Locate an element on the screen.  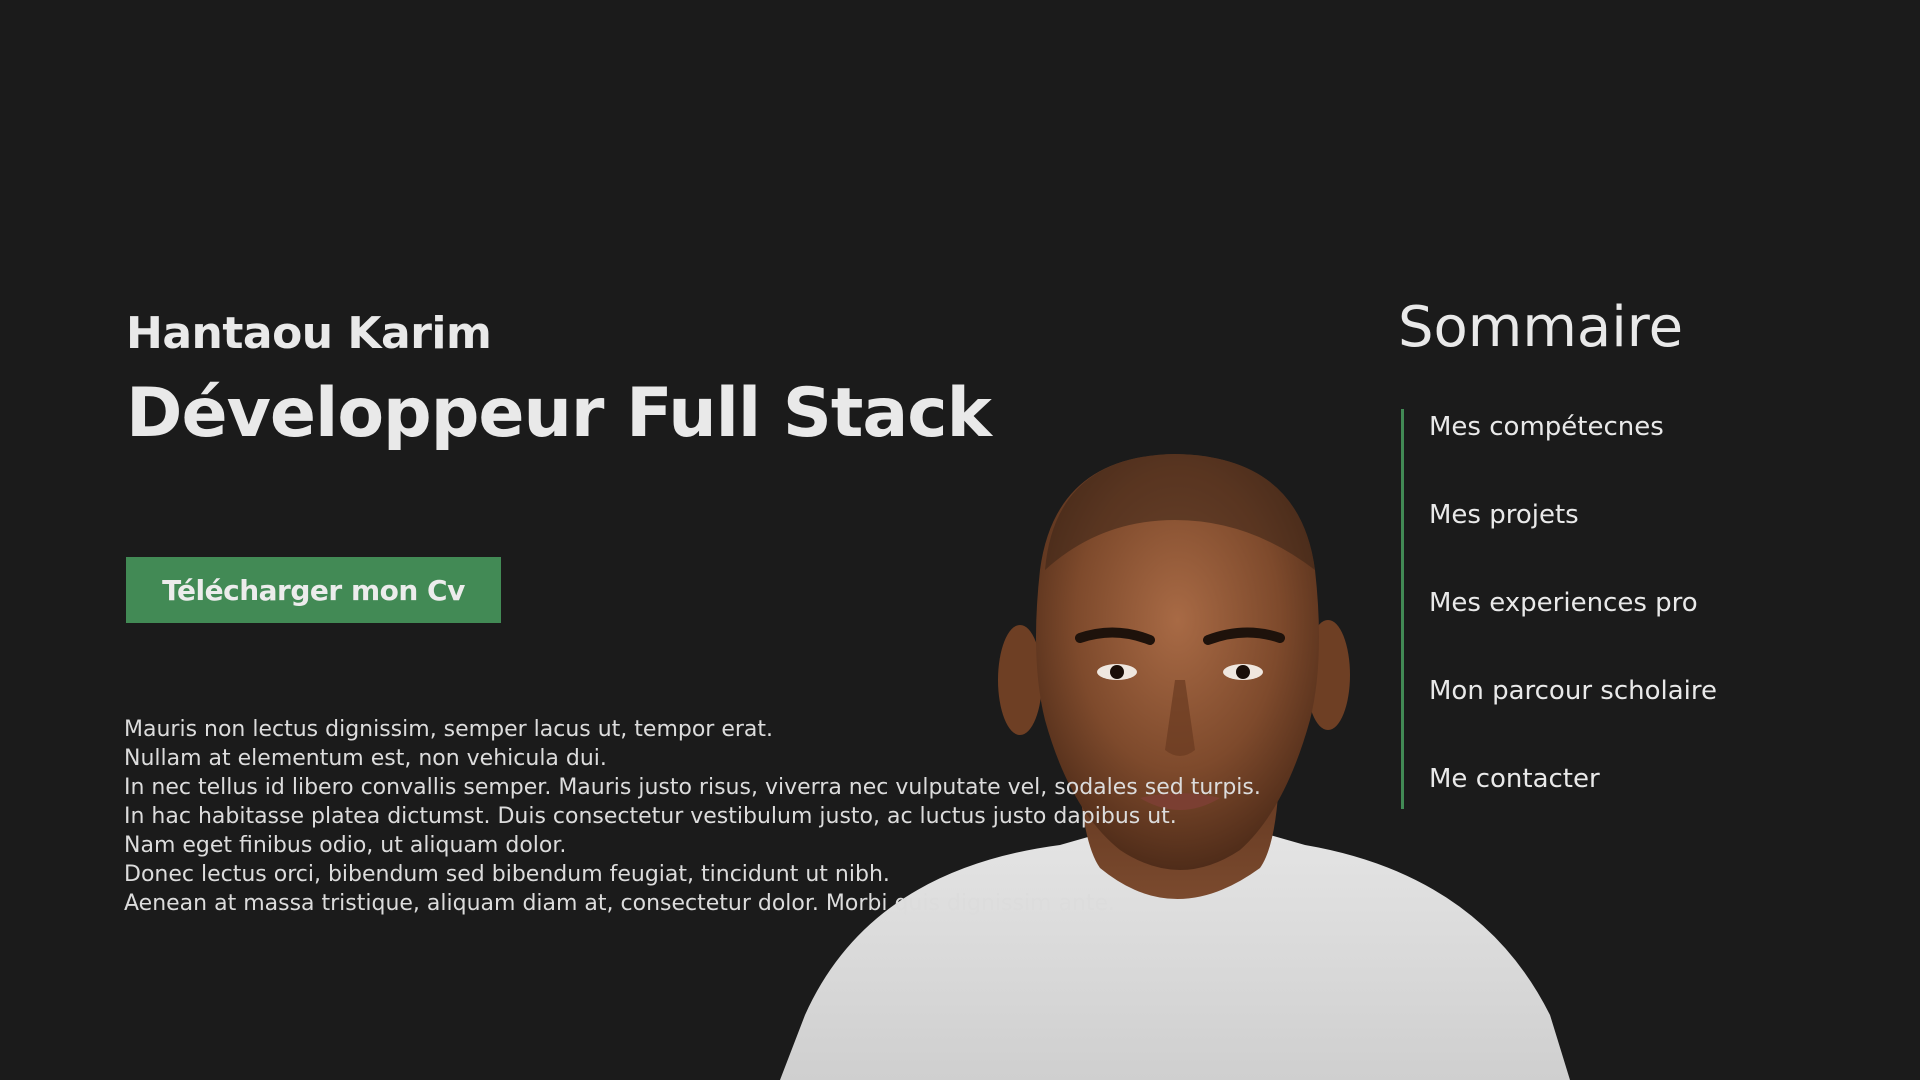
toc-title: Sommaire is located at coordinates (1541, 327).